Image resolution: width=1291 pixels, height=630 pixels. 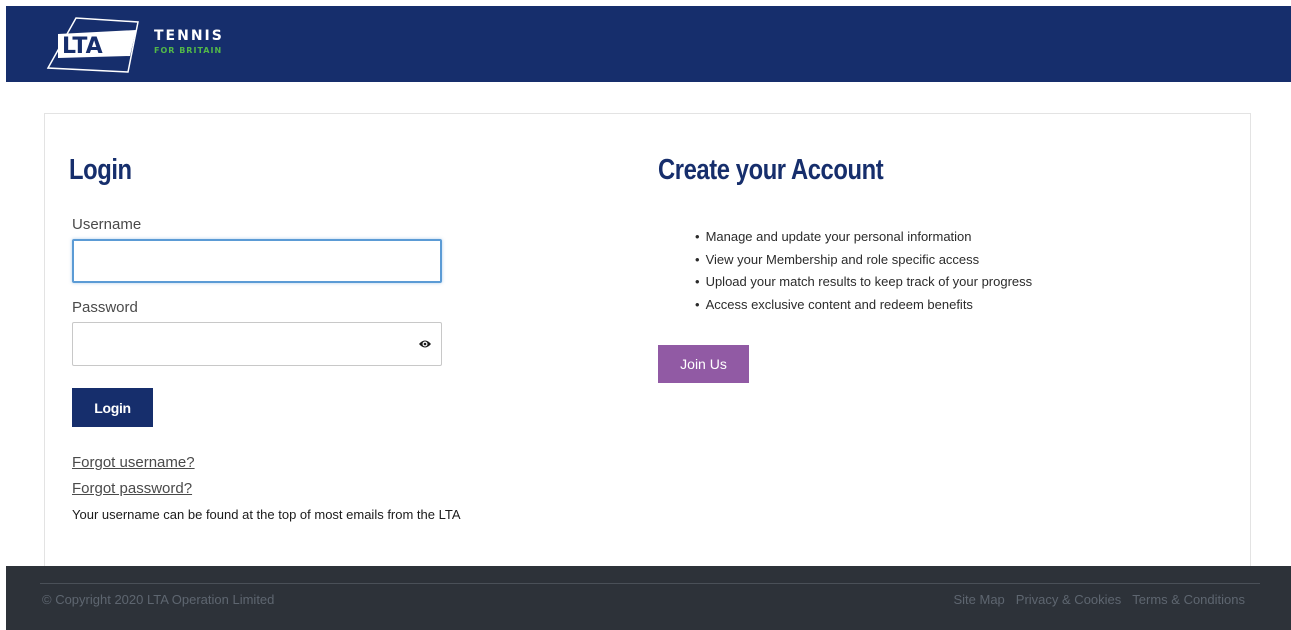 I want to click on username-label: Username, so click(x=107, y=224).